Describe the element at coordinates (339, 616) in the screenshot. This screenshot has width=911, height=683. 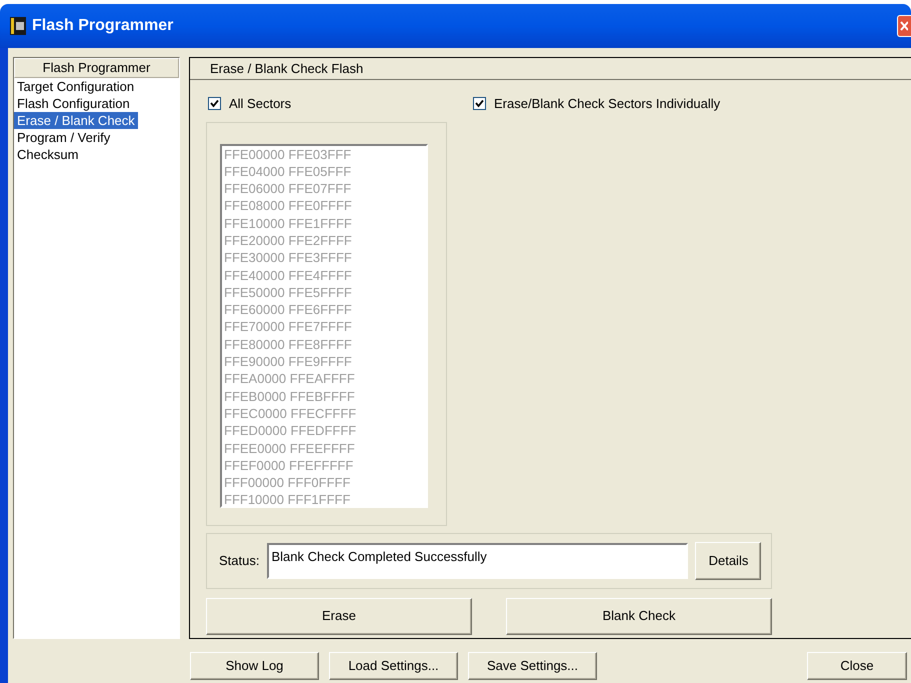
I see `action-button: Erase` at that location.